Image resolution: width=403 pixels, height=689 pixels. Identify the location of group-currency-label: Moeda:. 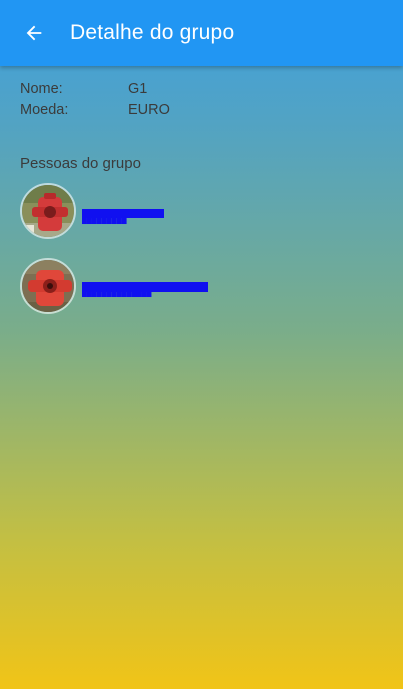
(44, 109).